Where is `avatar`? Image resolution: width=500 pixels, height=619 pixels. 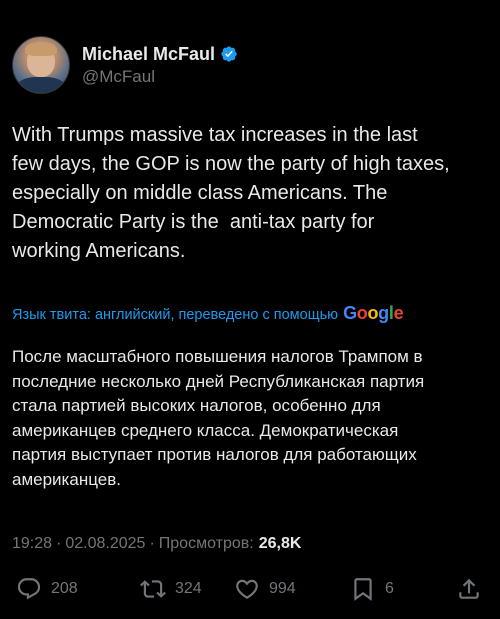
avatar is located at coordinates (41, 65).